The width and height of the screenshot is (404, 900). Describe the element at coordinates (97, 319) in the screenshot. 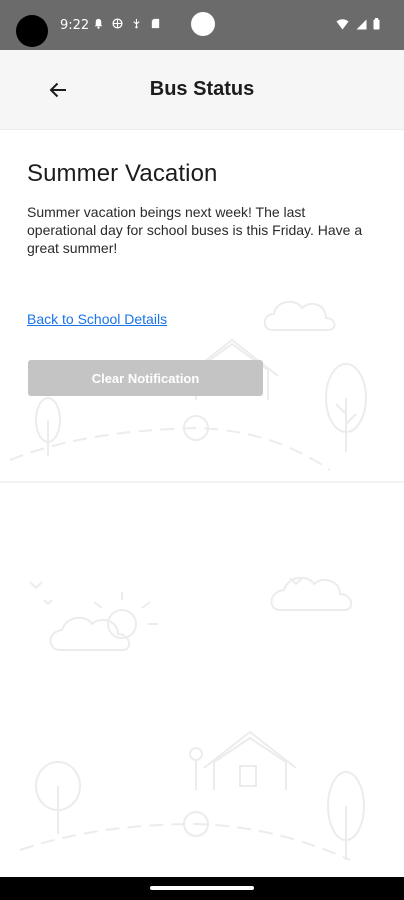

I see `back-to-school-details-link: Back to School Details` at that location.